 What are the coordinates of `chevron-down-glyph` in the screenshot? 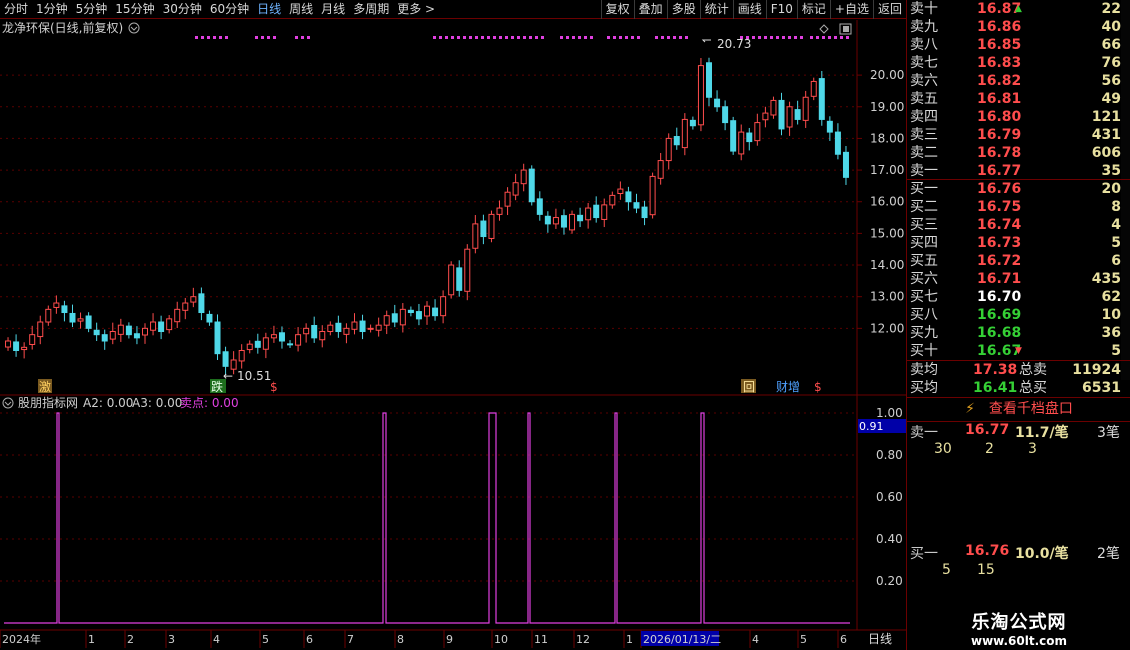 It's located at (8, 403).